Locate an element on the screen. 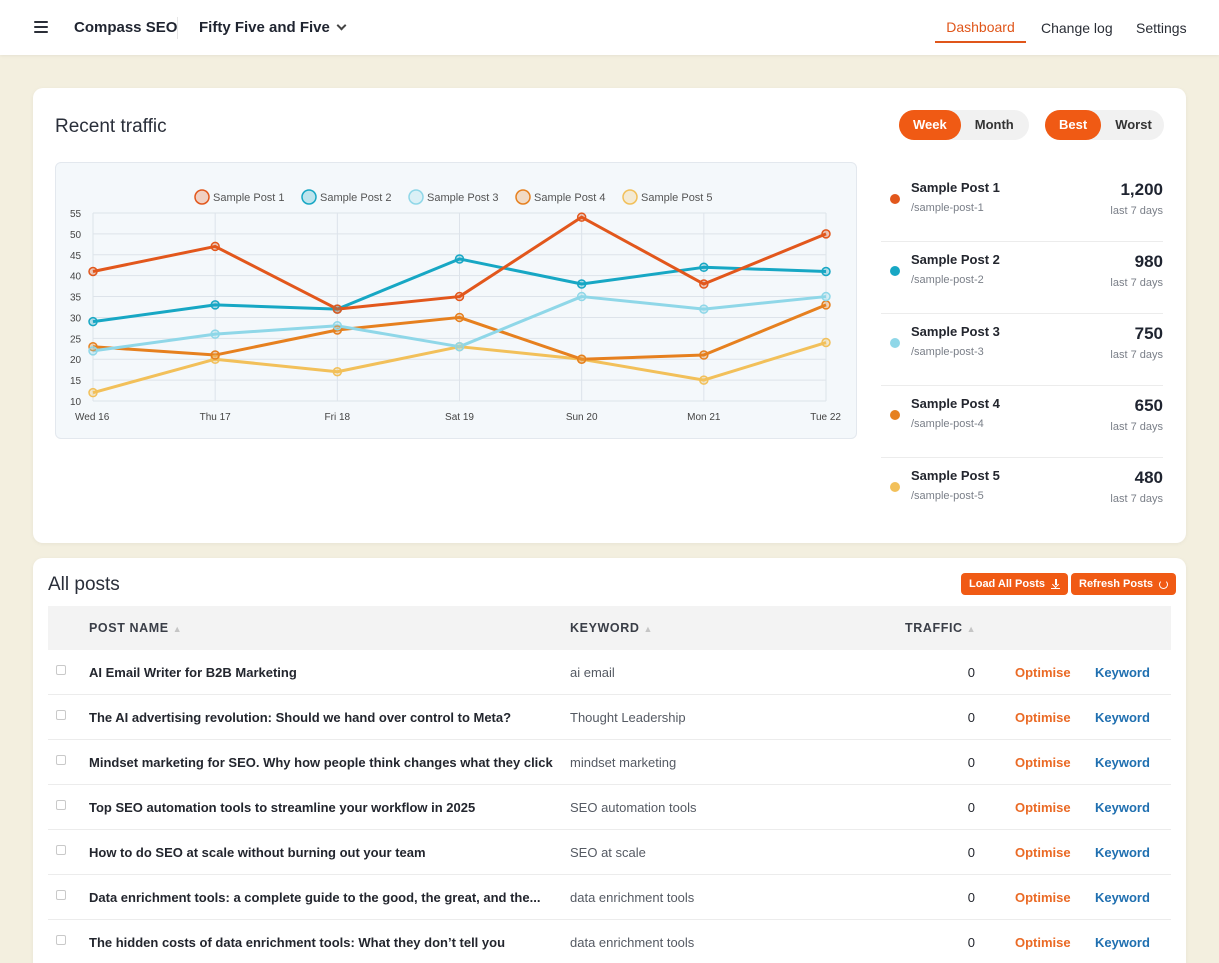  chevron-down-icon is located at coordinates (341, 25).